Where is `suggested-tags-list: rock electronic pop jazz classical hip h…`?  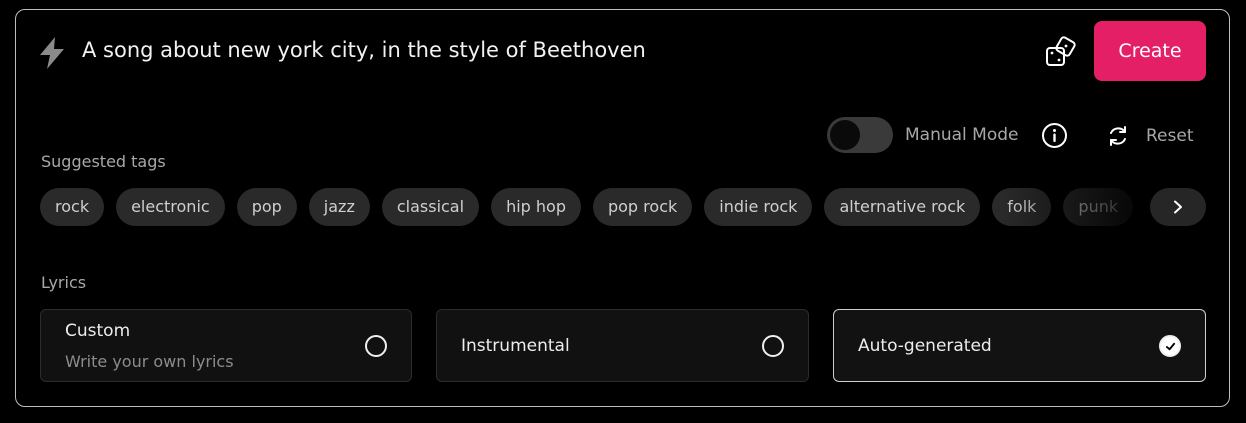 suggested-tags-list: rock electronic pop jazz classical hip h… is located at coordinates (623, 208).